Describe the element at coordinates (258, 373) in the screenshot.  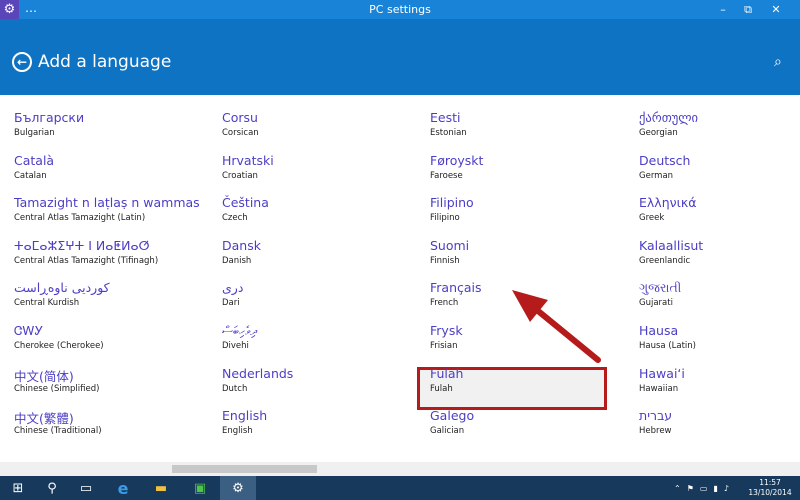
I see `language-native-name: Nederlands` at that location.